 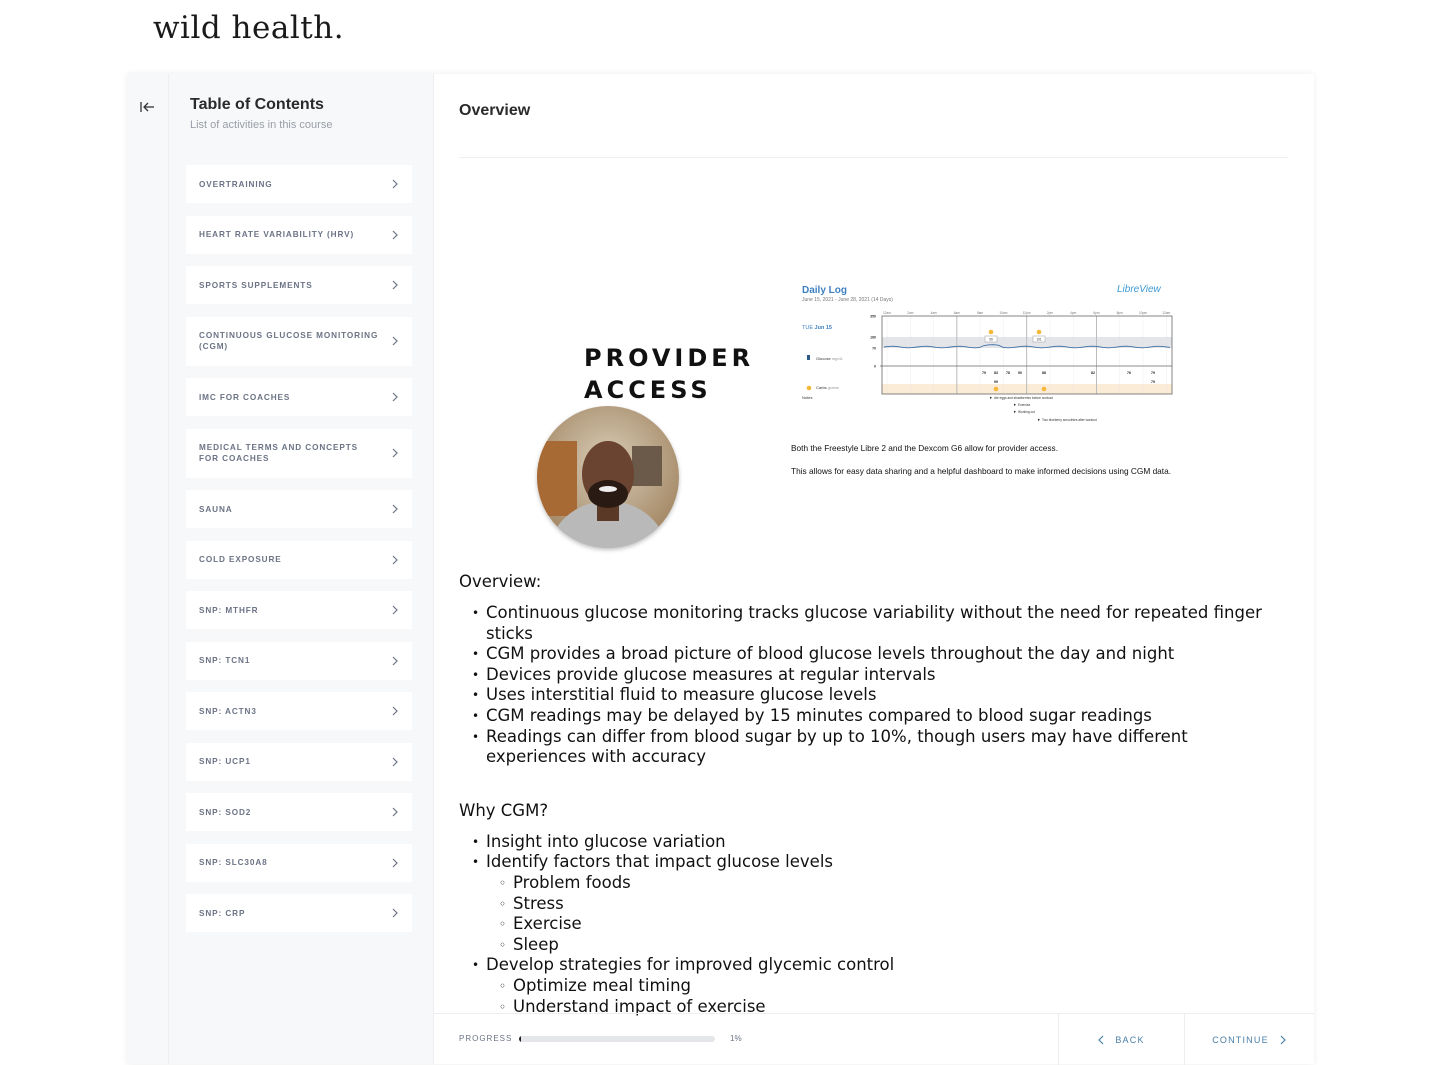 What do you see at coordinates (648, 390) in the screenshot?
I see `slide-heading-line2: ACCESS` at bounding box center [648, 390].